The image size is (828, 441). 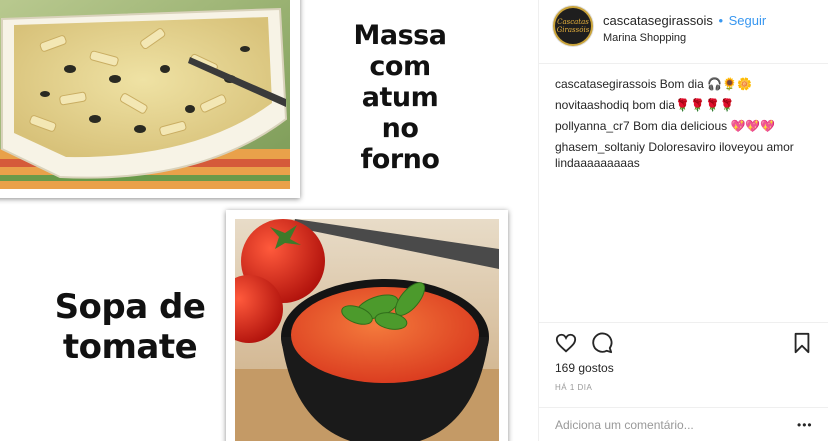 What do you see at coordinates (605, 84) in the screenshot?
I see `comment-username: cascatasegirassois` at bounding box center [605, 84].